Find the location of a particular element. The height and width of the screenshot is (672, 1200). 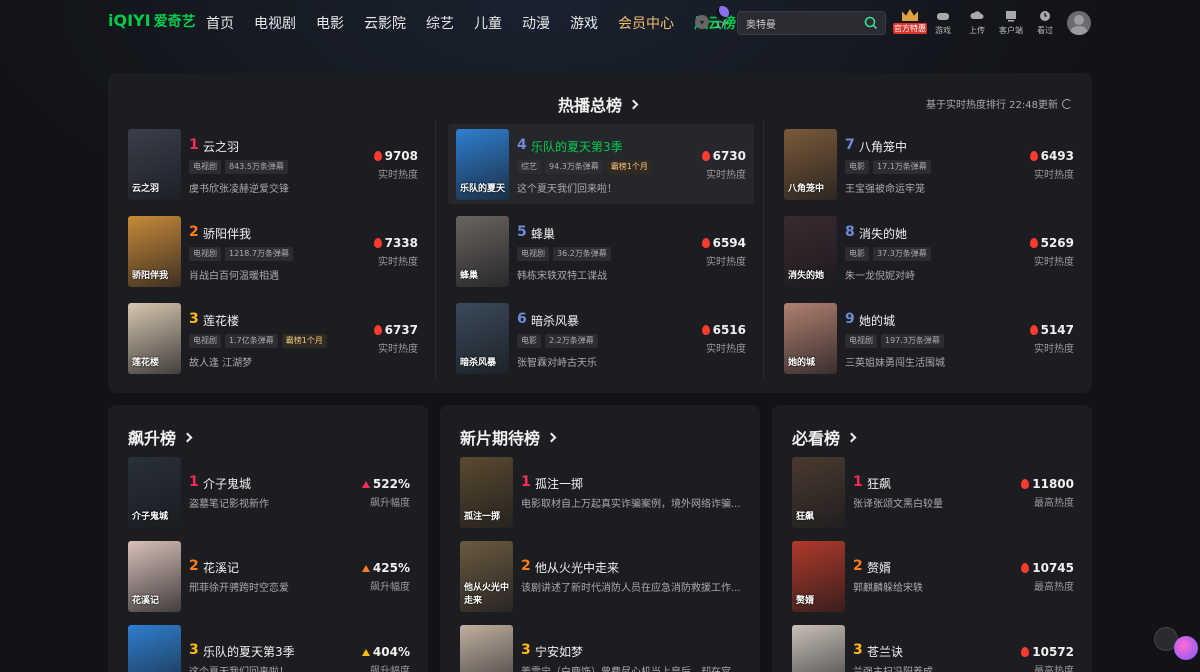

games-button: 游戏 is located at coordinates (943, 23).